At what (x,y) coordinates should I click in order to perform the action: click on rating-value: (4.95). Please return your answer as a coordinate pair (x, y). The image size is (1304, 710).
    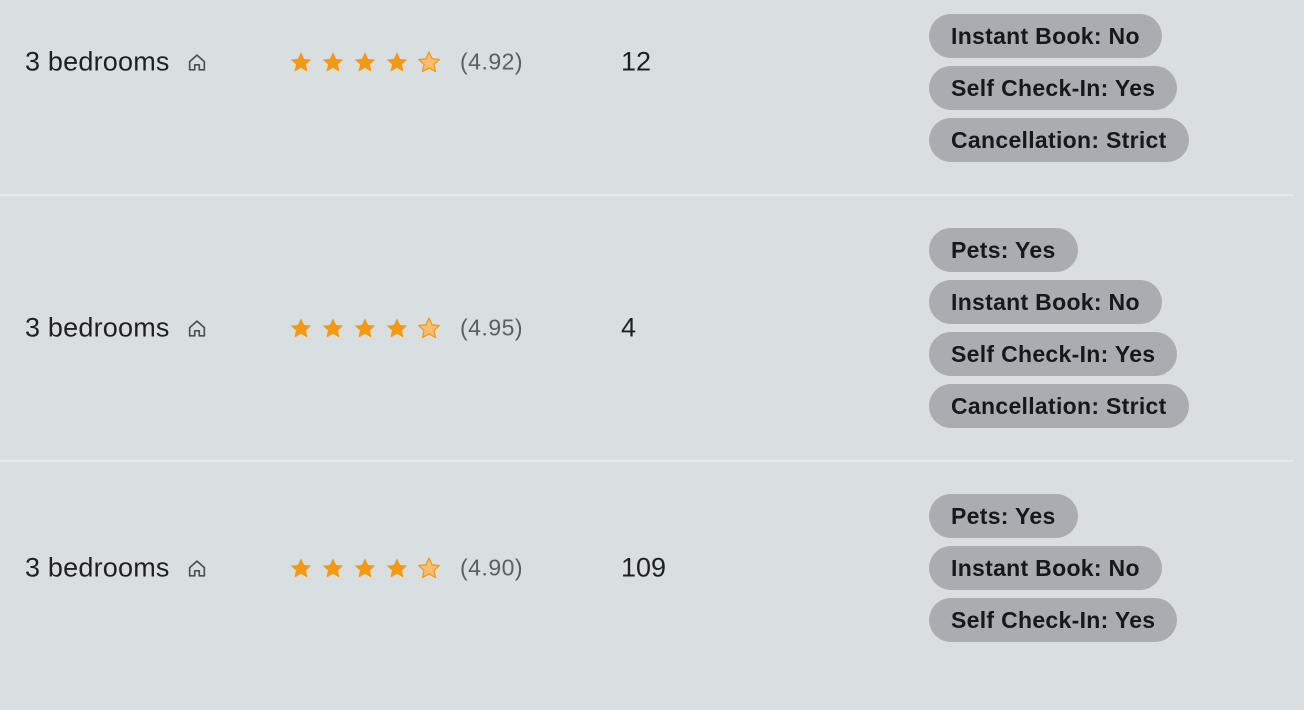
    Looking at the image, I should click on (492, 327).